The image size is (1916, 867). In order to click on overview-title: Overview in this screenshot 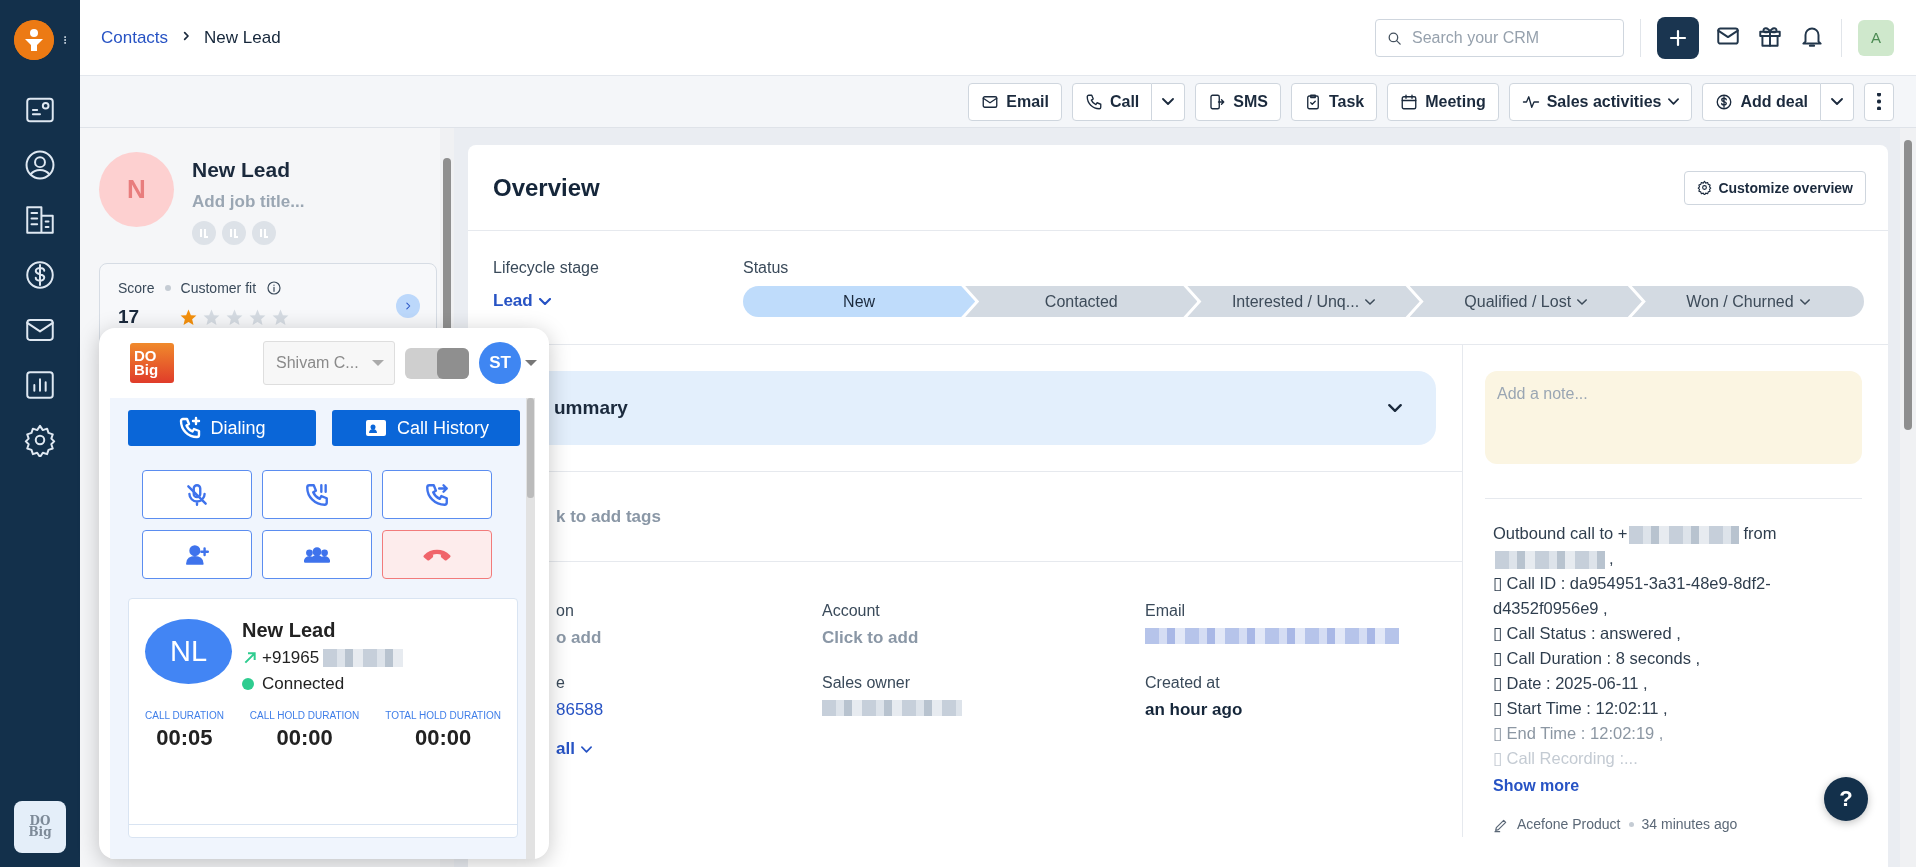, I will do `click(546, 187)`.